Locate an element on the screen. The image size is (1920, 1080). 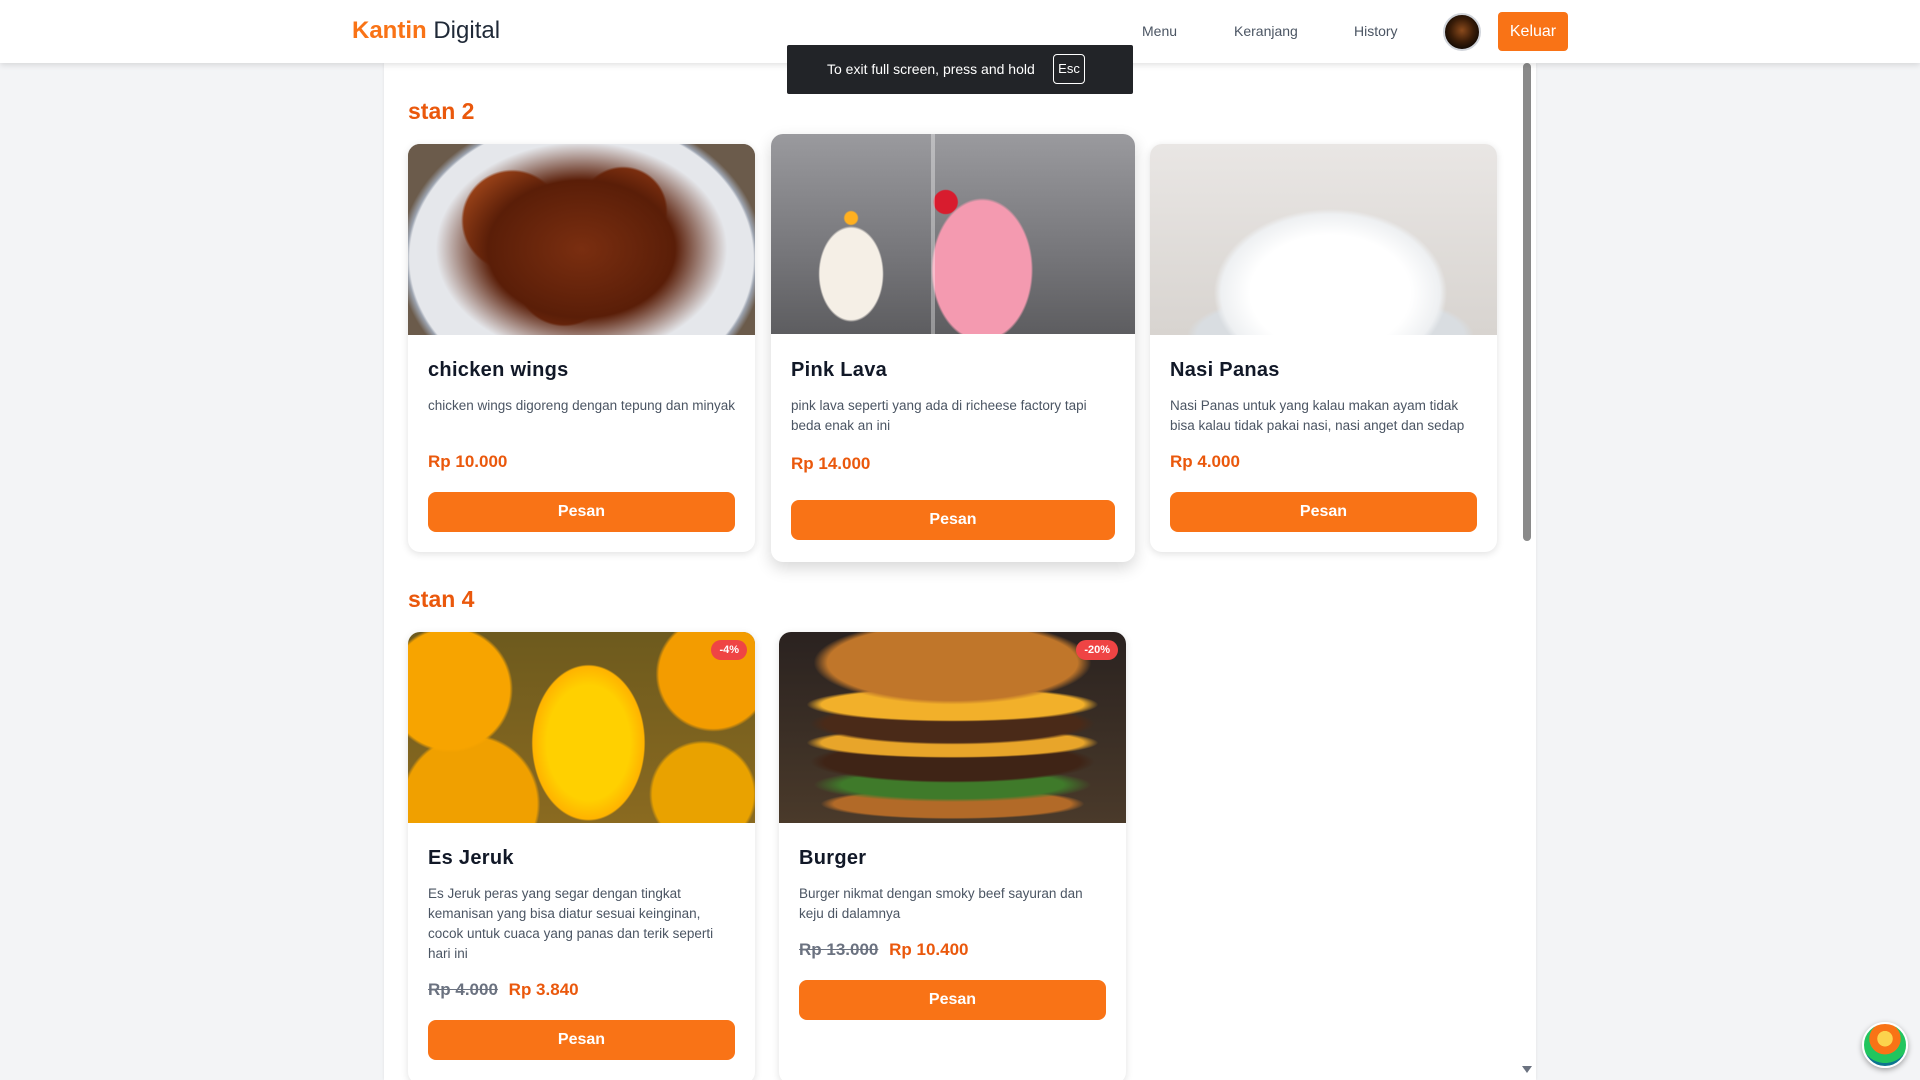
menu-item-name: chicken wings is located at coordinates (498, 370).